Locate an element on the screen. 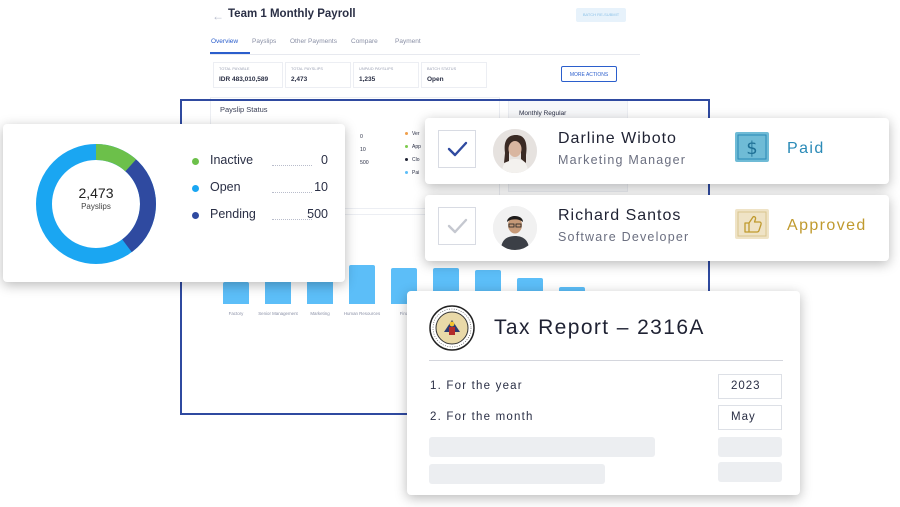 The width and height of the screenshot is (900, 507). employee-name: Darline Wiboto is located at coordinates (617, 138).